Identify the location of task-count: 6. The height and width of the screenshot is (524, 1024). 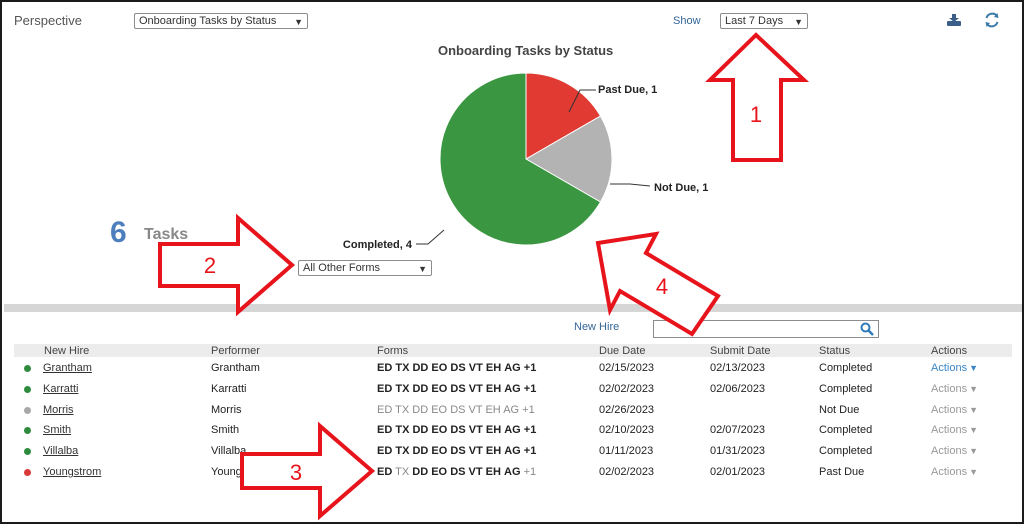
(118, 232).